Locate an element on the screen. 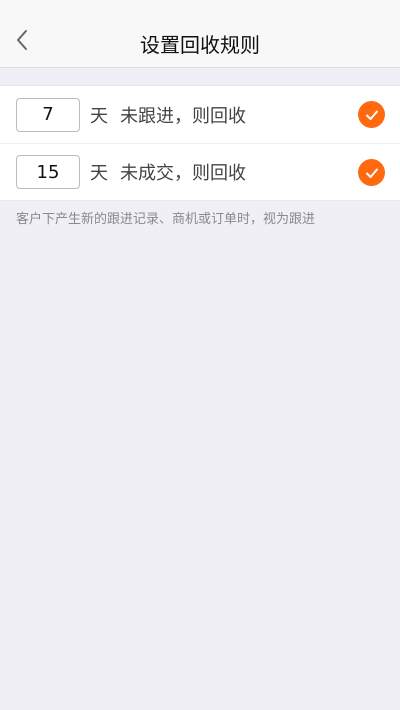  follow-up-days-input is located at coordinates (48, 114).